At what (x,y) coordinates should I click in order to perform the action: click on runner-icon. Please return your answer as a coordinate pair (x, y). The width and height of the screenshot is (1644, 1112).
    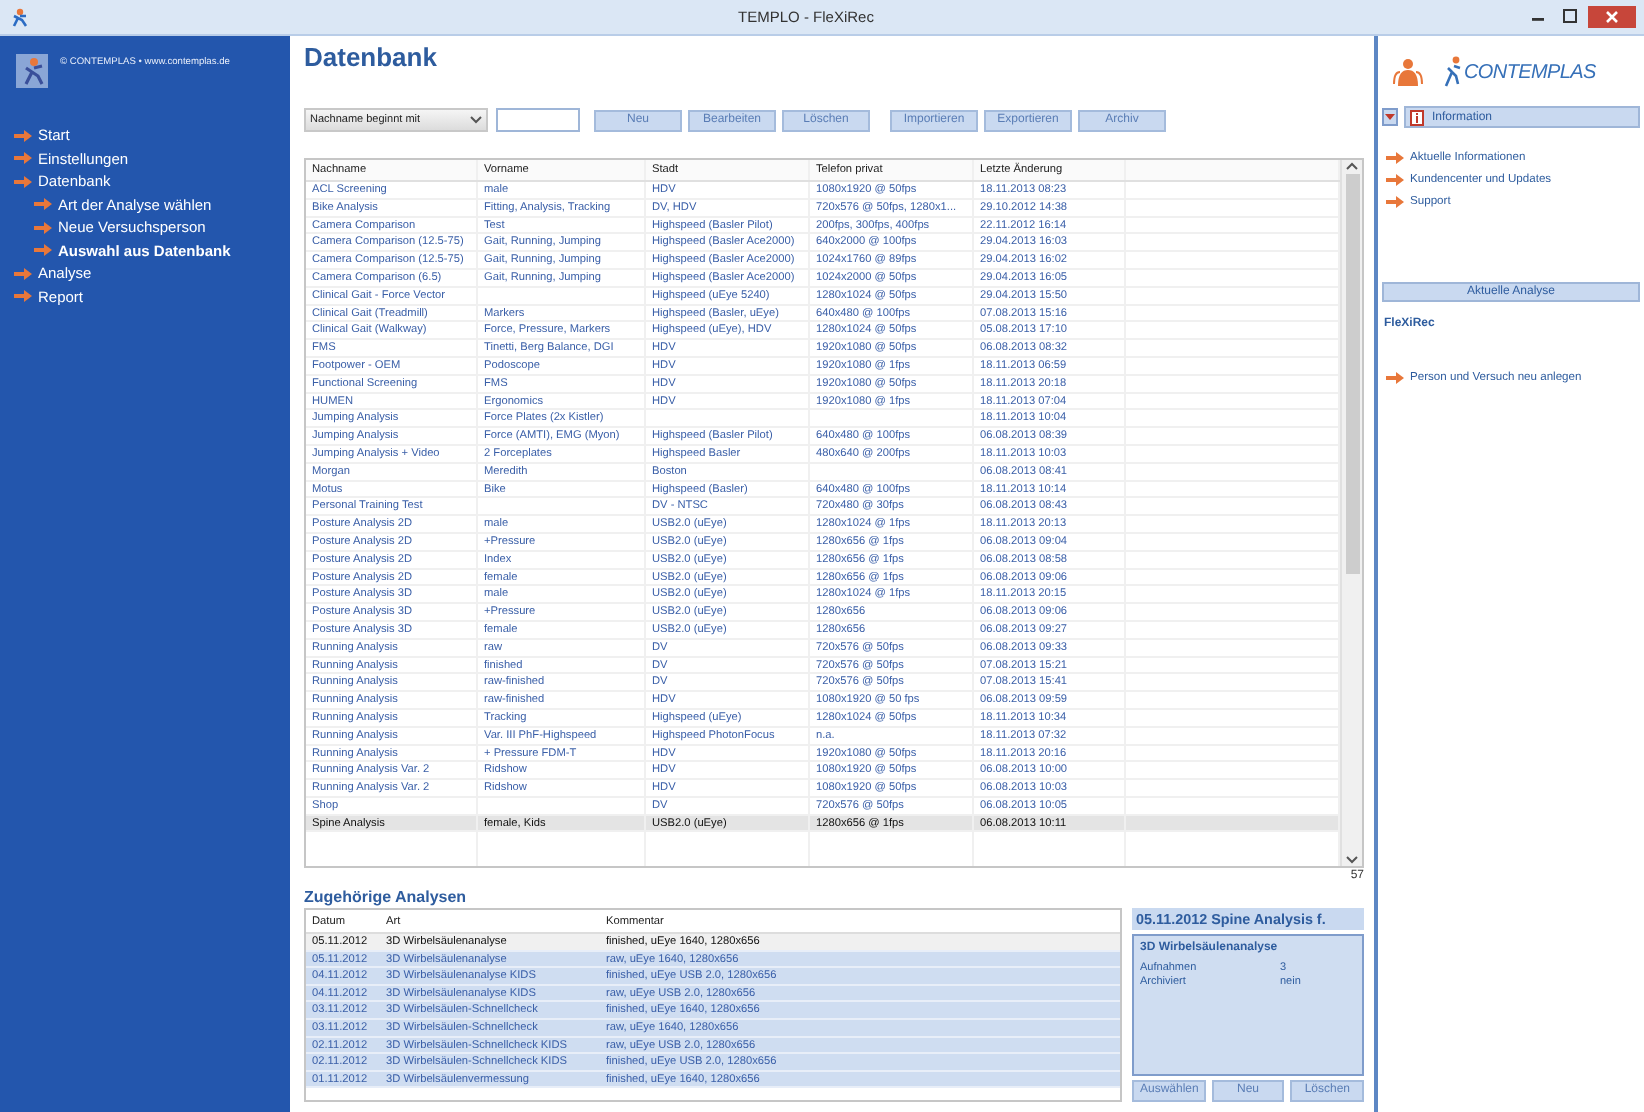
    Looking at the image, I should click on (1453, 72).